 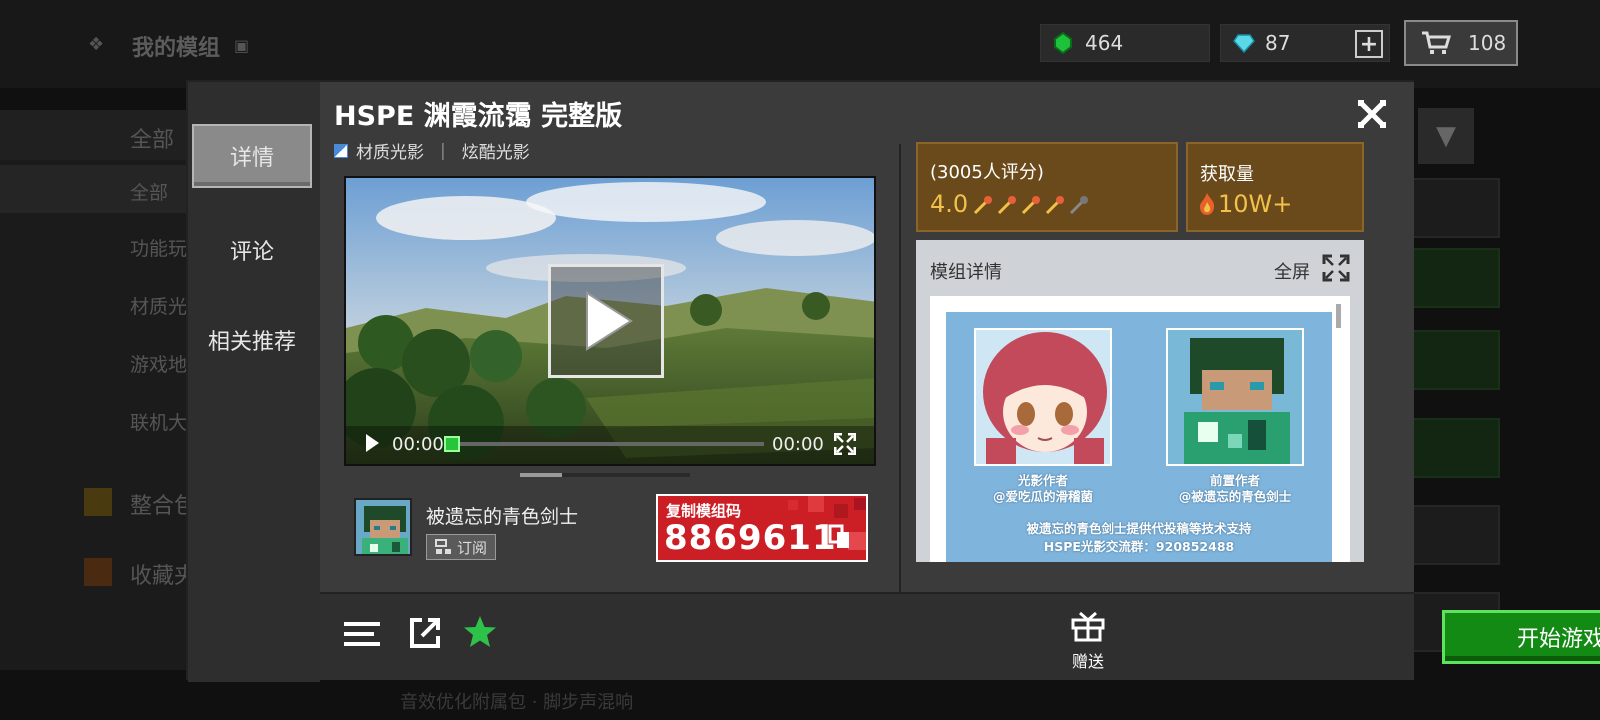 I want to click on details-scrollbar, so click(x=1338, y=316).